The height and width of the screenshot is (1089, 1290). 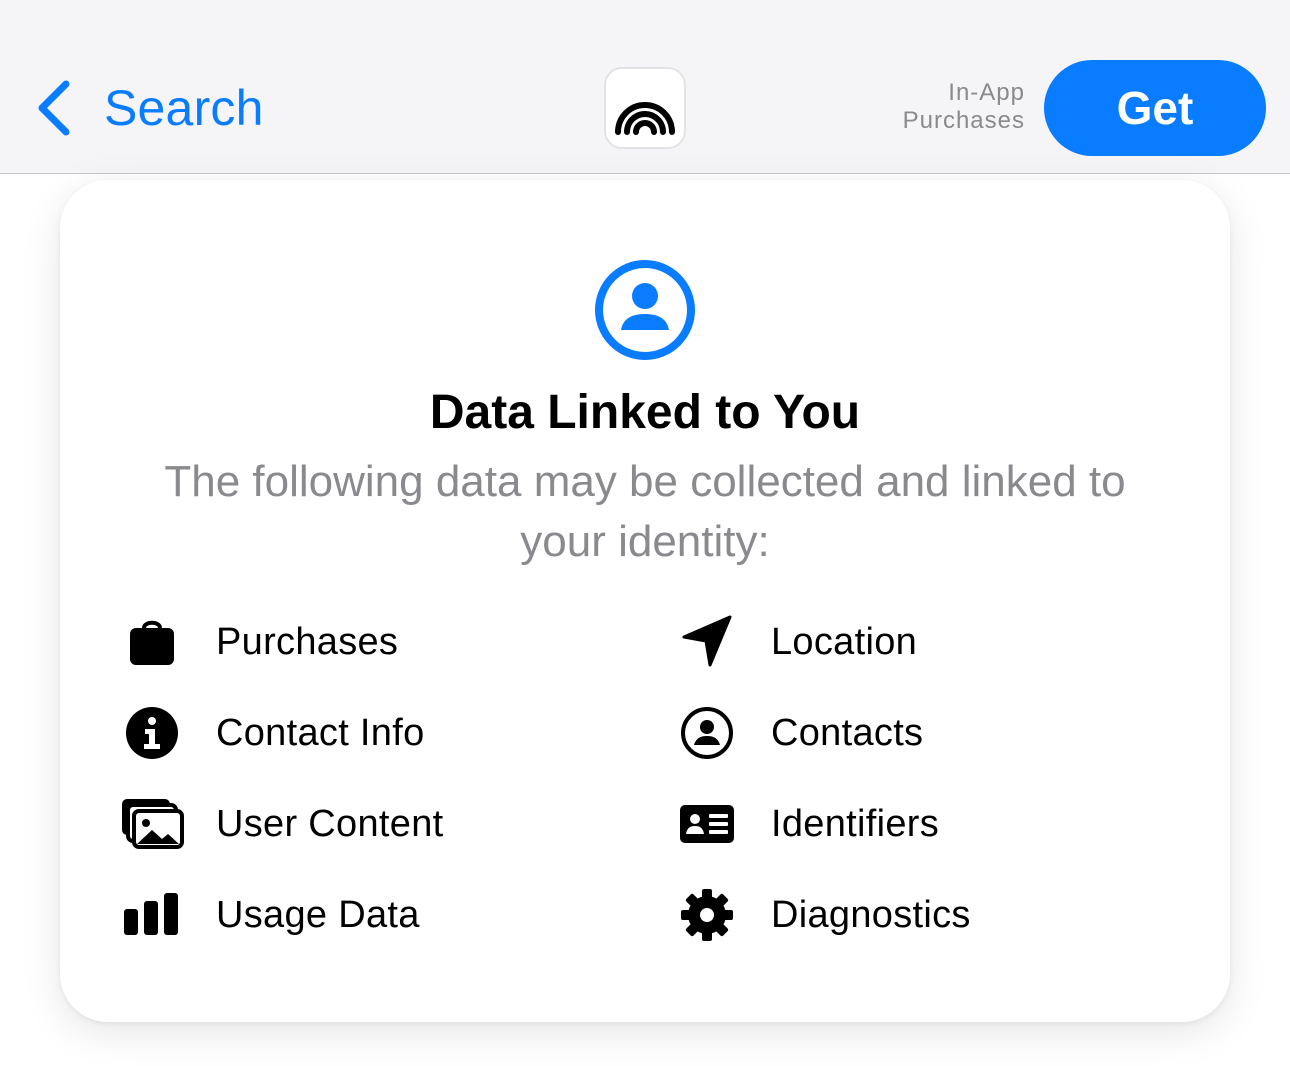 I want to click on app-icon, so click(x=645, y=108).